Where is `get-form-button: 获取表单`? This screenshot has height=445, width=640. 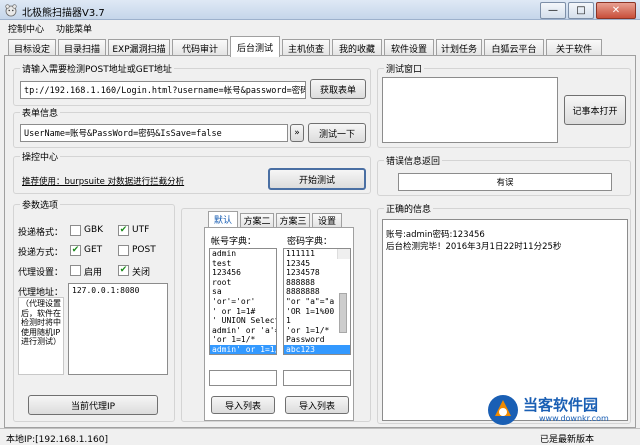
get-form-button: 获取表单 is located at coordinates (338, 89).